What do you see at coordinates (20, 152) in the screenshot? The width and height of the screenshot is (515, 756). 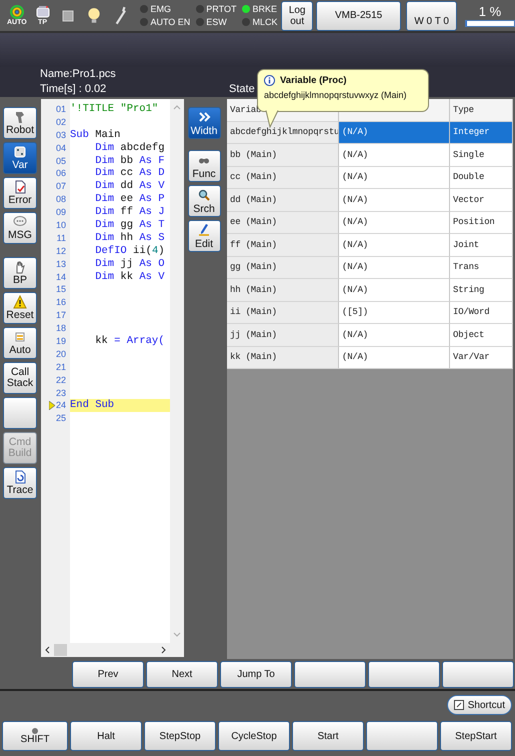 I see `dice-icon` at bounding box center [20, 152].